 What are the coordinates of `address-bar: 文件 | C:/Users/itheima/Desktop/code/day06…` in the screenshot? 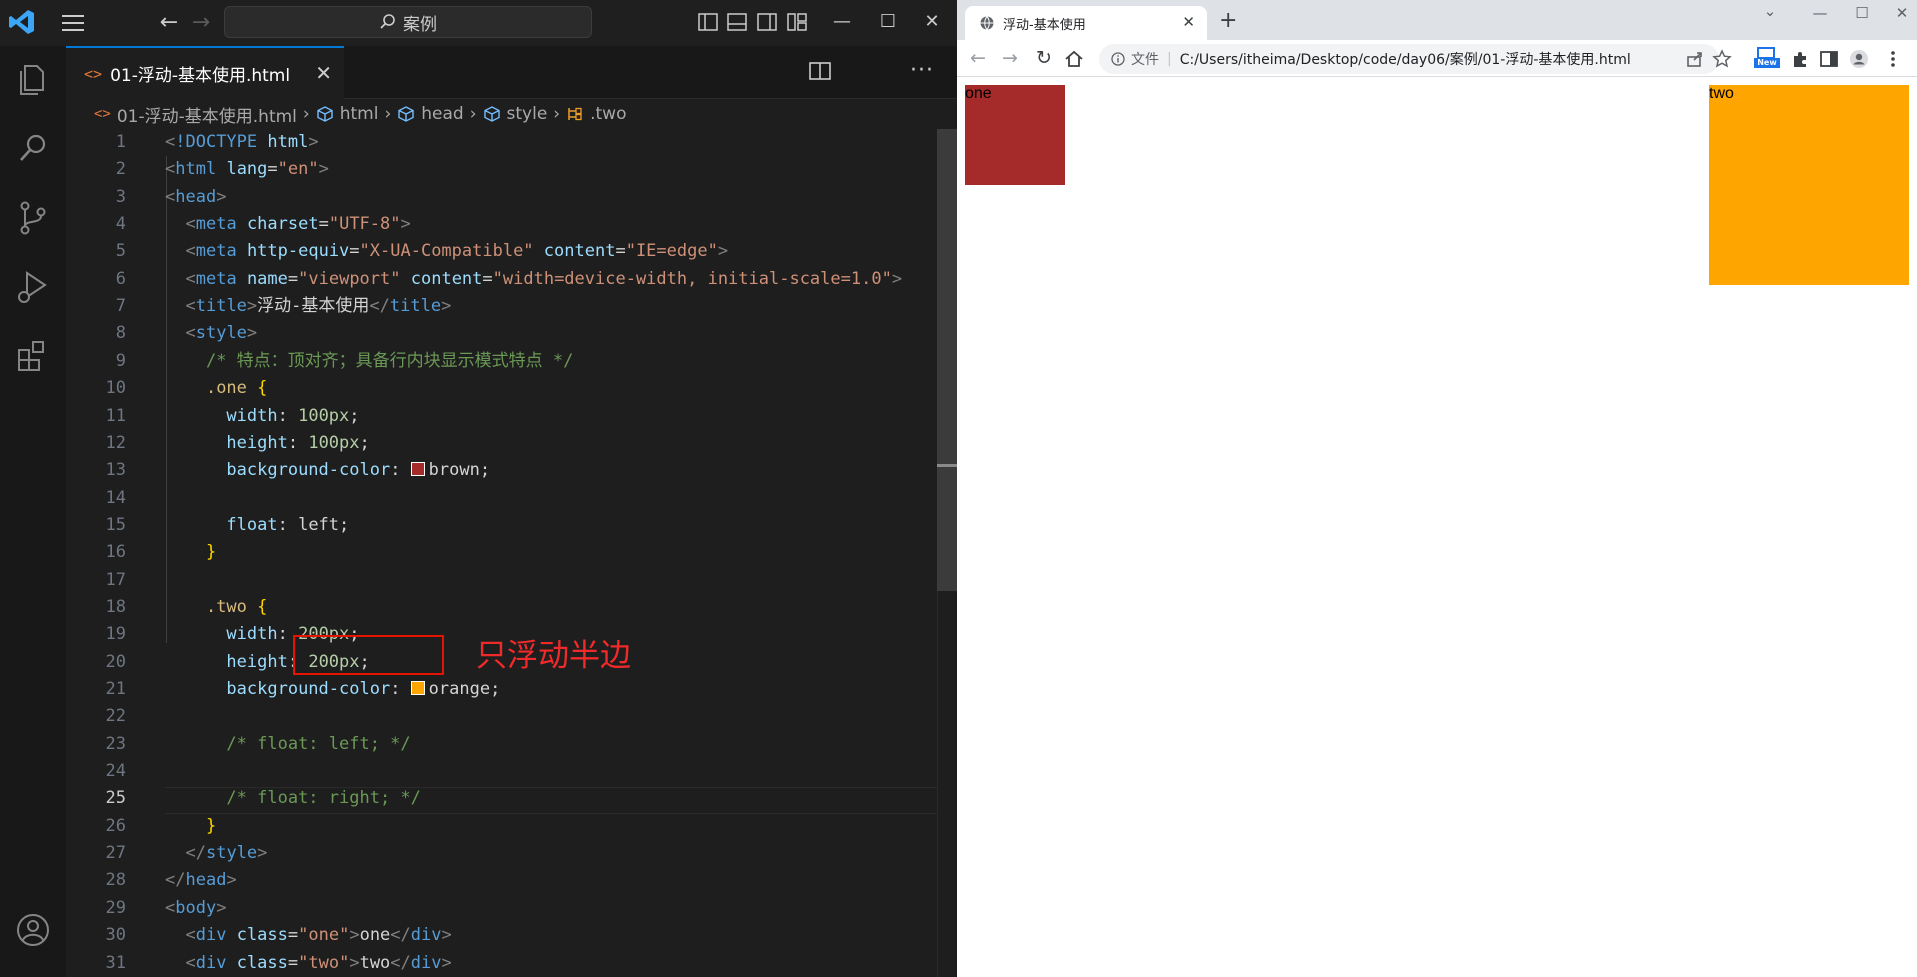 It's located at (1409, 59).